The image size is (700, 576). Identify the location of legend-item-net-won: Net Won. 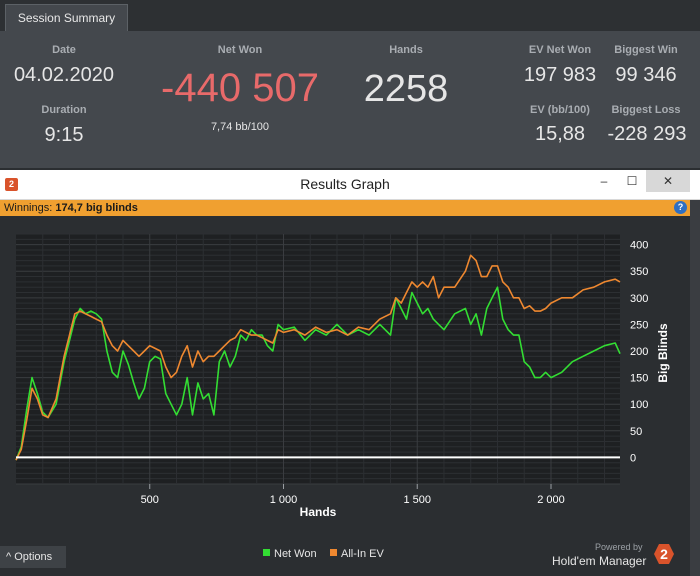
(290, 554).